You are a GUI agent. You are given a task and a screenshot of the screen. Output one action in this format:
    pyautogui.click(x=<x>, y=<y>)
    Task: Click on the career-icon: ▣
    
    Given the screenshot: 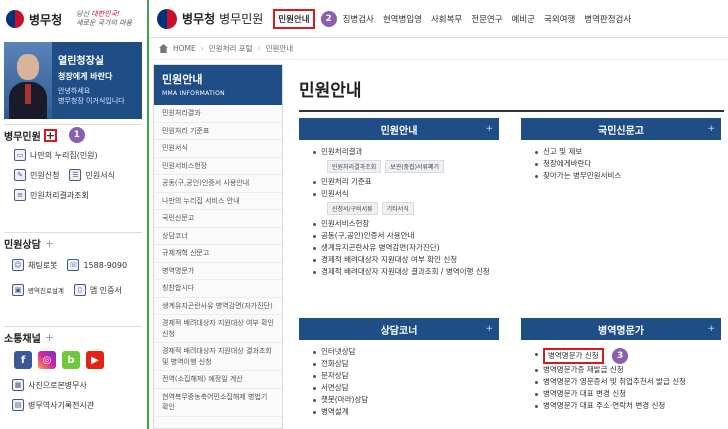 What is the action you would take?
    pyautogui.click(x=18, y=290)
    